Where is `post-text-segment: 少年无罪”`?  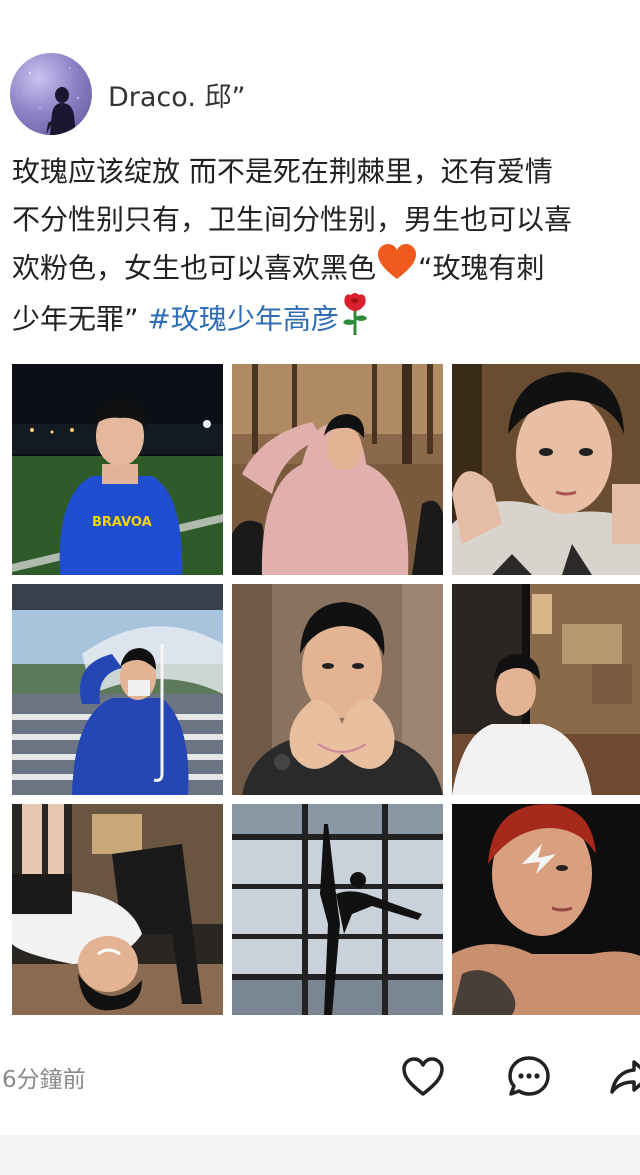
post-text-segment: 少年无罪” is located at coordinates (75, 318).